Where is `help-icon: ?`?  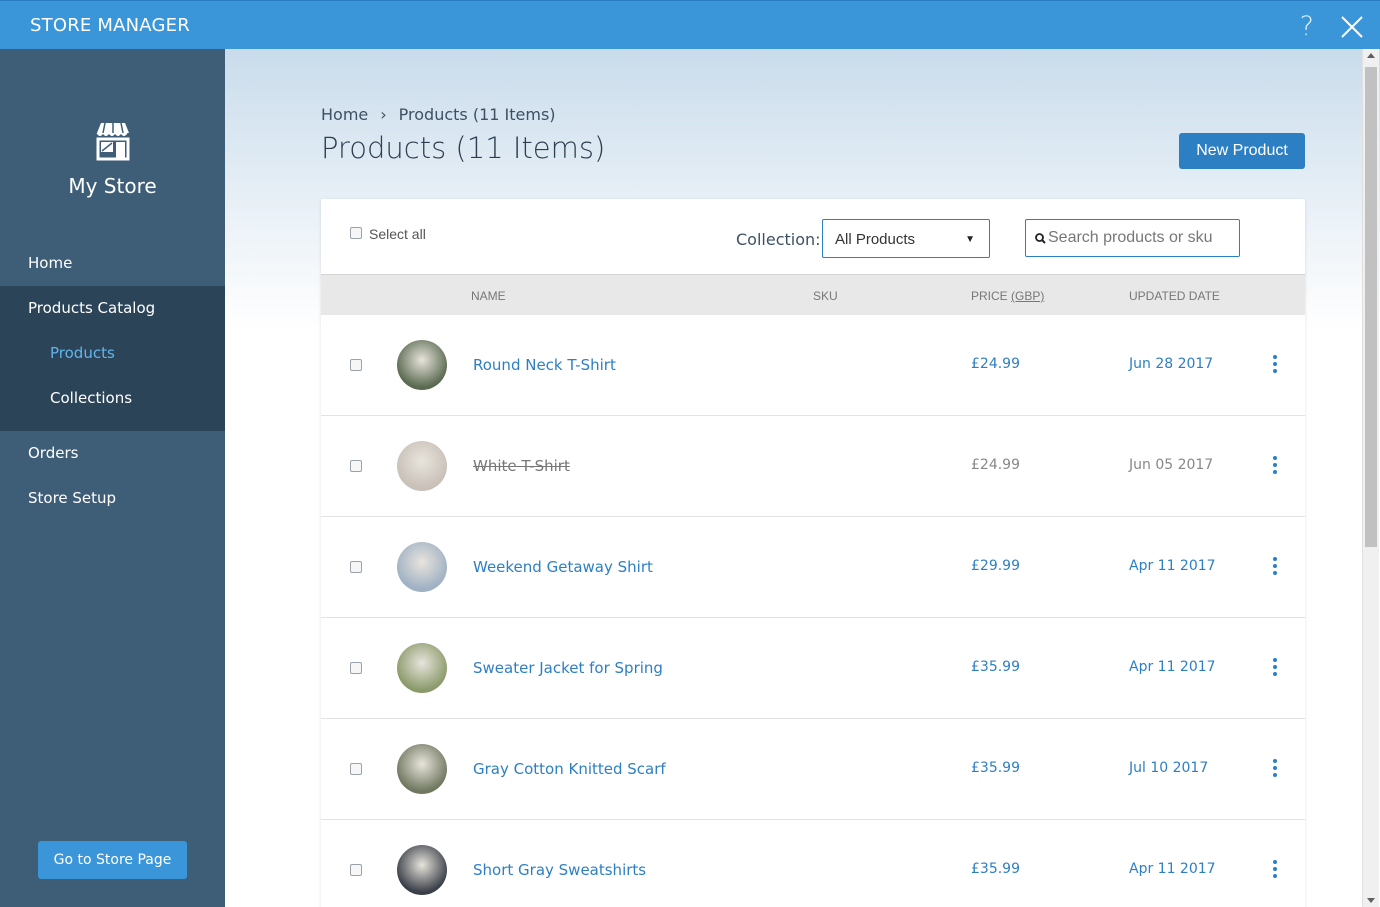 help-icon: ? is located at coordinates (1307, 26).